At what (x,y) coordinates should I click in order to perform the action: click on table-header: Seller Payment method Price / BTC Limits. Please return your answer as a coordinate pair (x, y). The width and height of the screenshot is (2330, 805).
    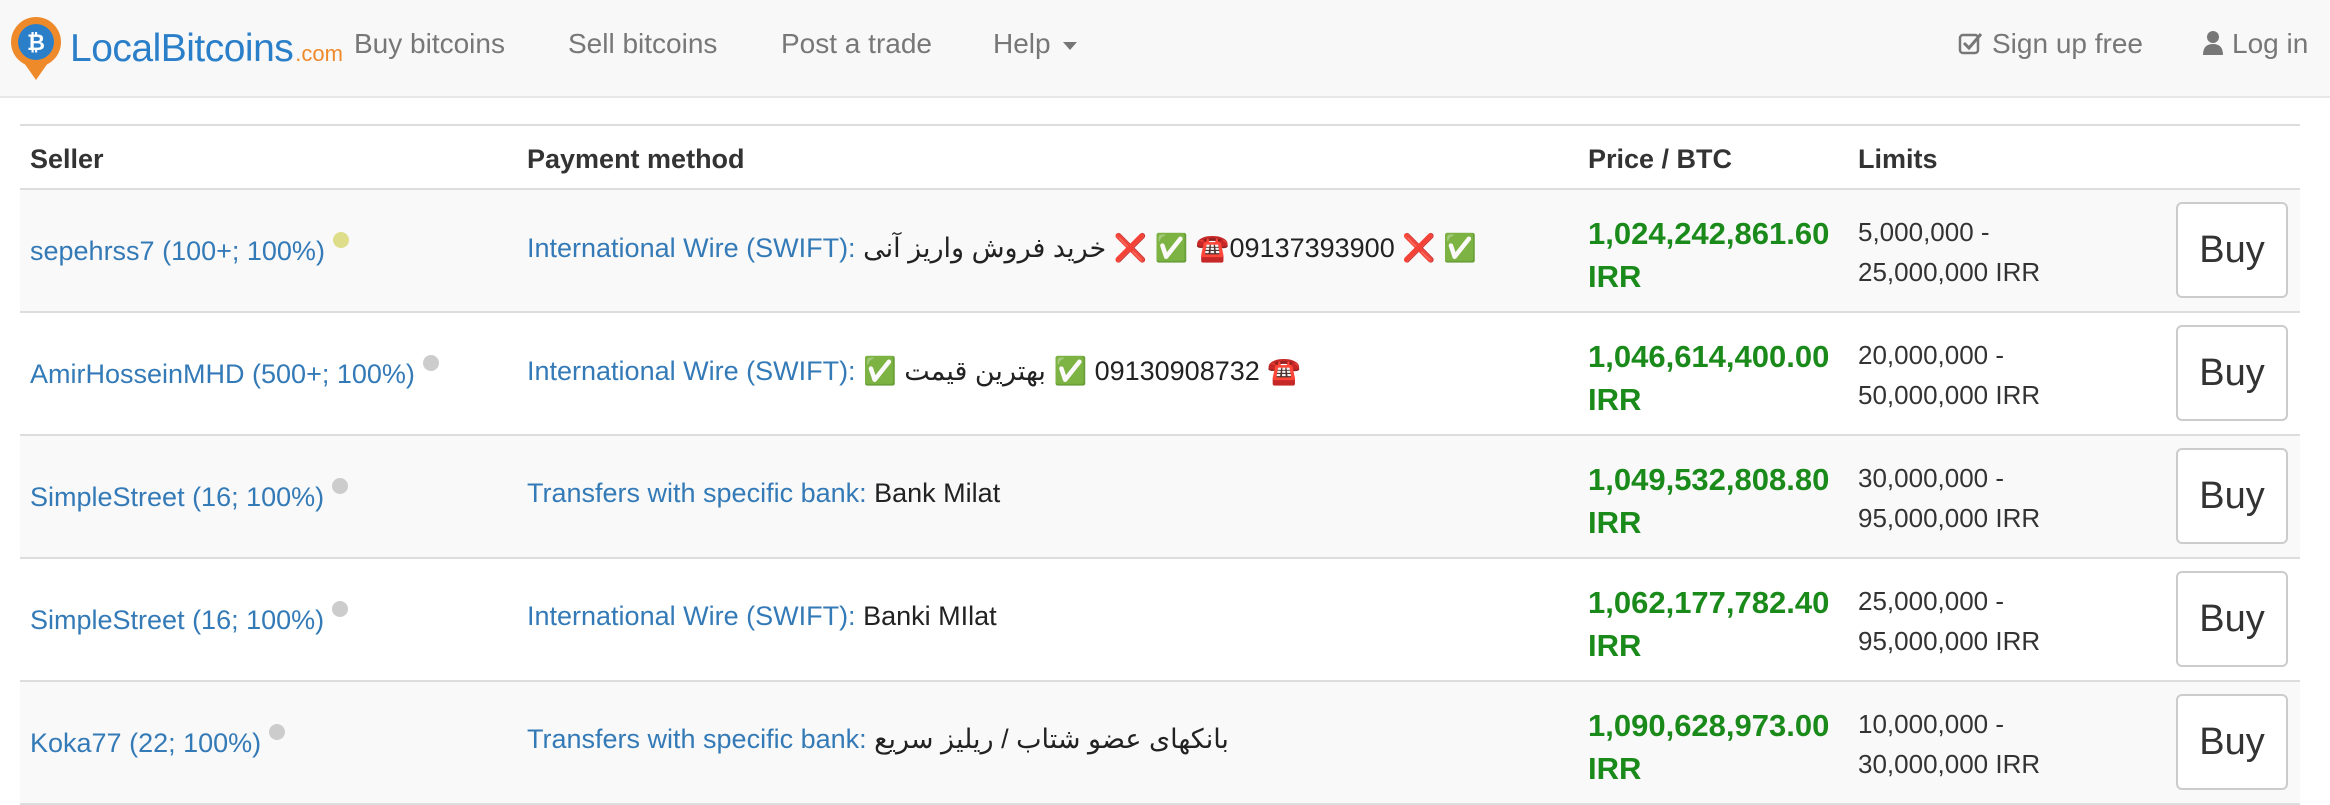
    Looking at the image, I should click on (1160, 158).